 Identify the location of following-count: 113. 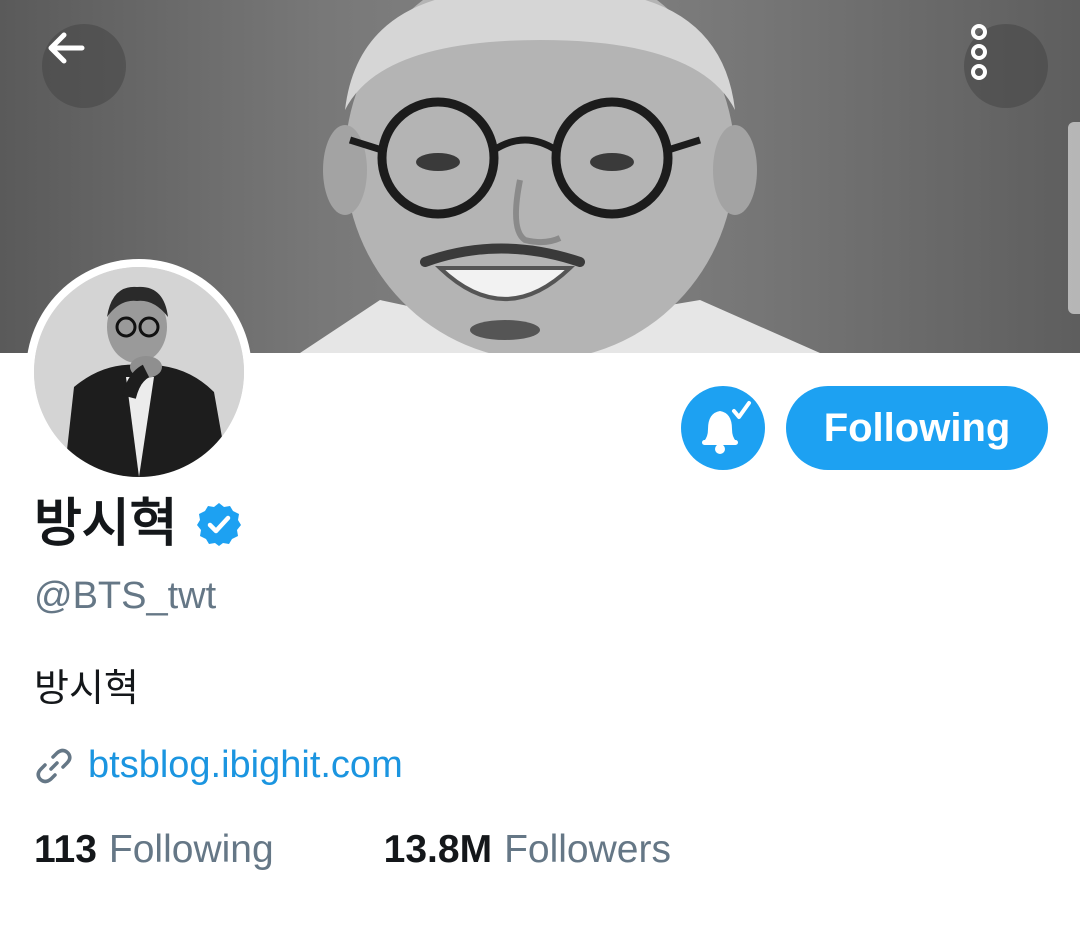
(65, 849).